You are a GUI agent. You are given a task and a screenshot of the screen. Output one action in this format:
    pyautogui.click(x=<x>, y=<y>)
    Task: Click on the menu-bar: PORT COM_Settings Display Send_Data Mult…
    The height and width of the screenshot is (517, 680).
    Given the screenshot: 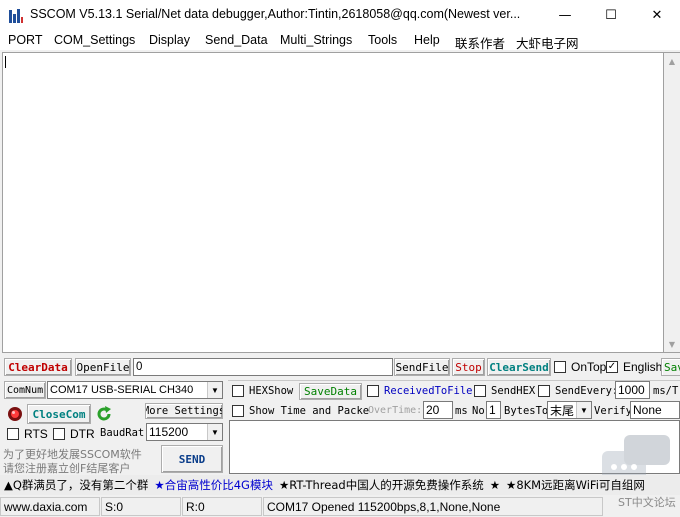 What is the action you would take?
    pyautogui.click(x=340, y=40)
    